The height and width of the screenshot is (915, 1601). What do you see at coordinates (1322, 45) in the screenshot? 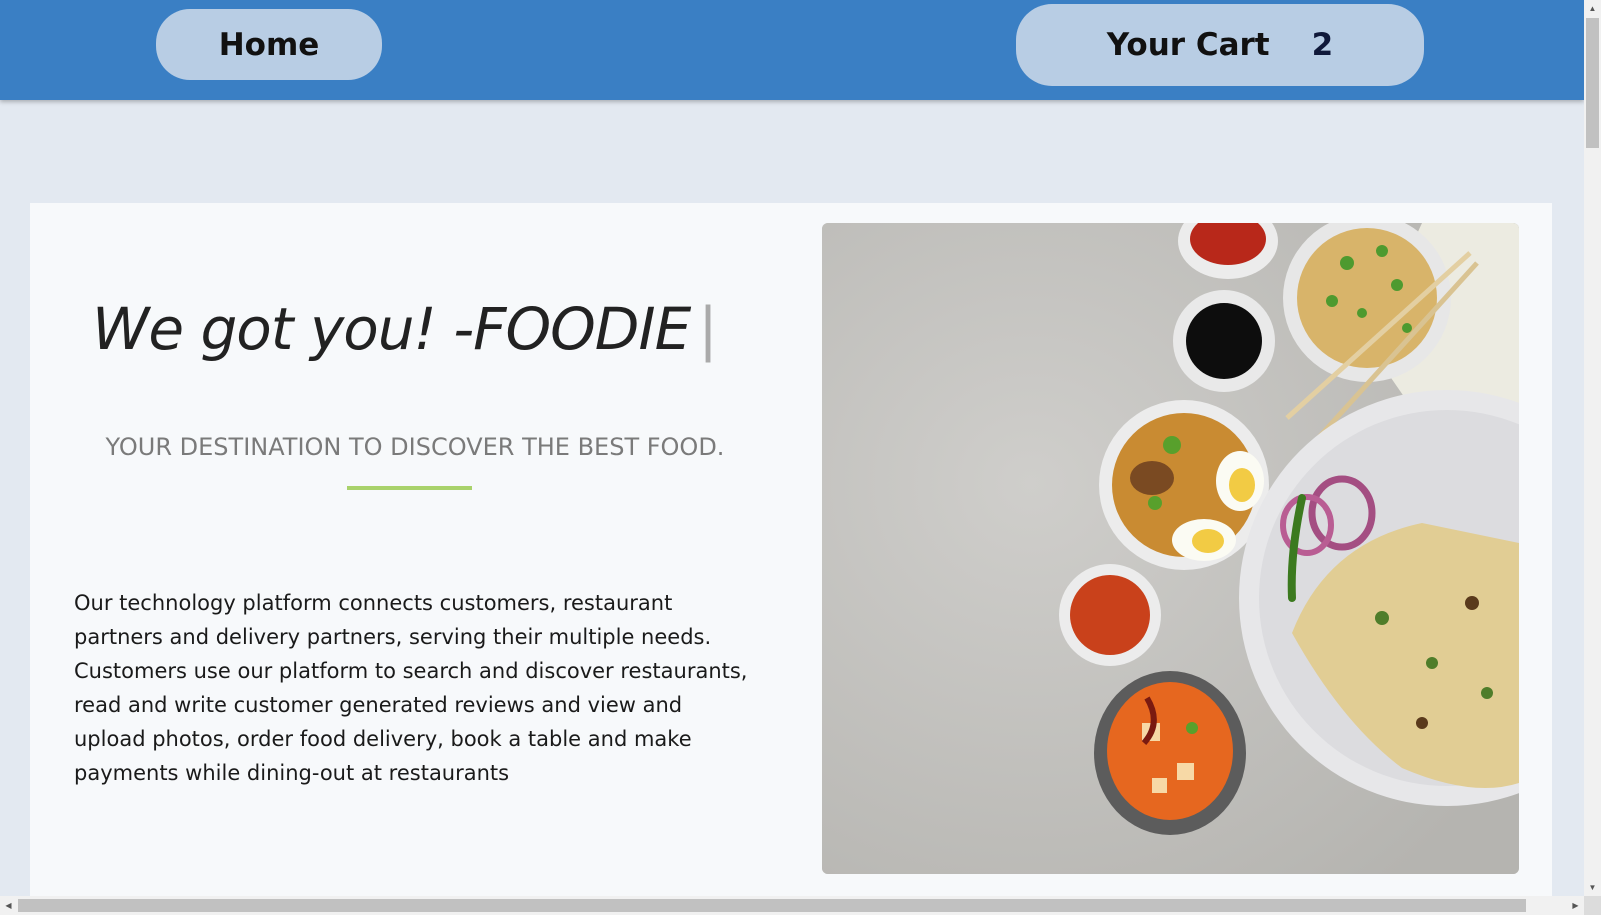
I see `cart-count-badge: 2` at bounding box center [1322, 45].